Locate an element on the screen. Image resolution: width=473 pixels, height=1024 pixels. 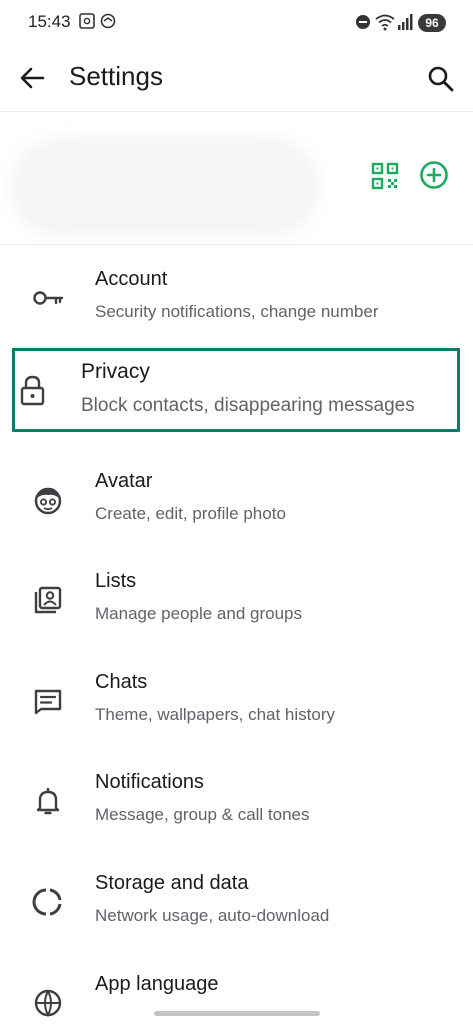
privacy-title: Privacy is located at coordinates (115, 371).